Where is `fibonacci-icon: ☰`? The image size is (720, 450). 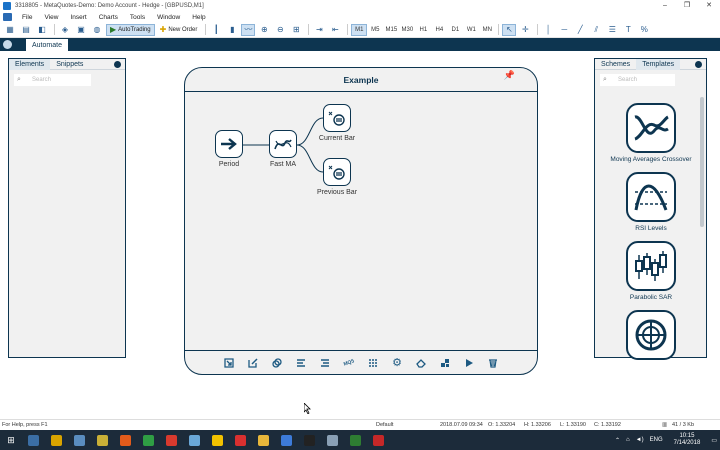
fibonacci-icon: ☰ is located at coordinates (612, 30).